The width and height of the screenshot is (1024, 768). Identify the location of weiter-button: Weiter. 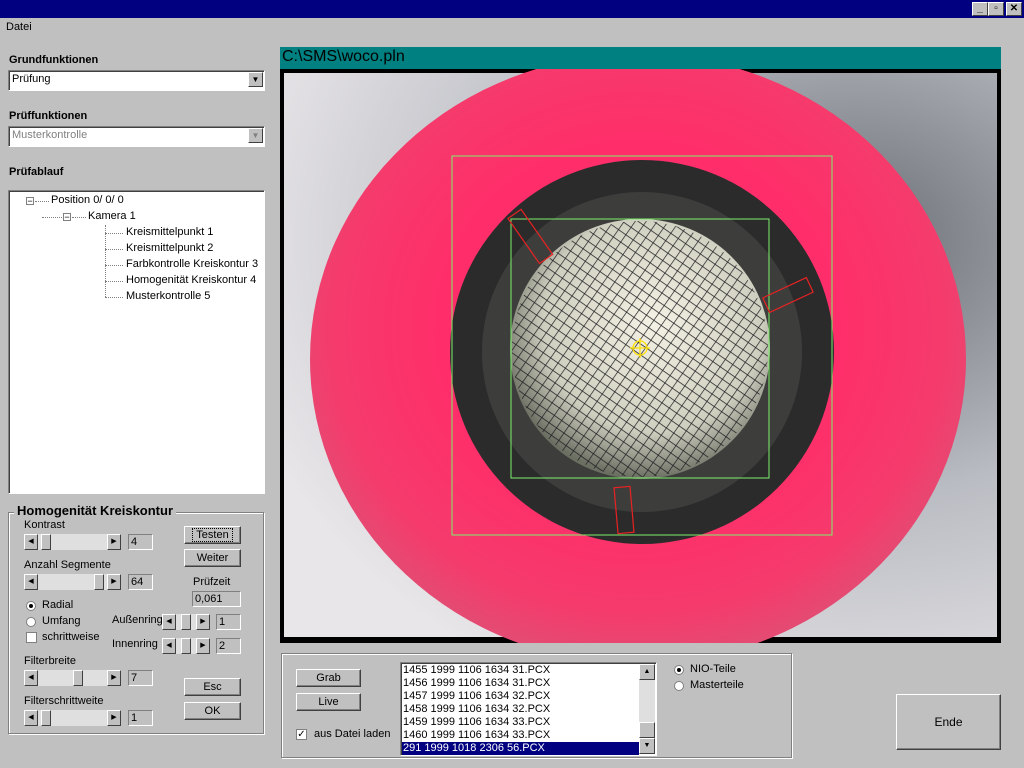
(212, 558).